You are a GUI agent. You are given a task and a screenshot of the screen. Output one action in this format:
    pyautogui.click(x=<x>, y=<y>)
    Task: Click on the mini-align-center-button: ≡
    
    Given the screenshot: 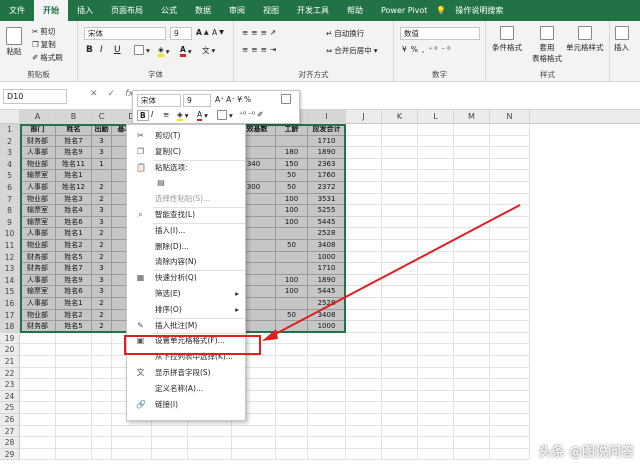 What is the action you would take?
    pyautogui.click(x=166, y=114)
    